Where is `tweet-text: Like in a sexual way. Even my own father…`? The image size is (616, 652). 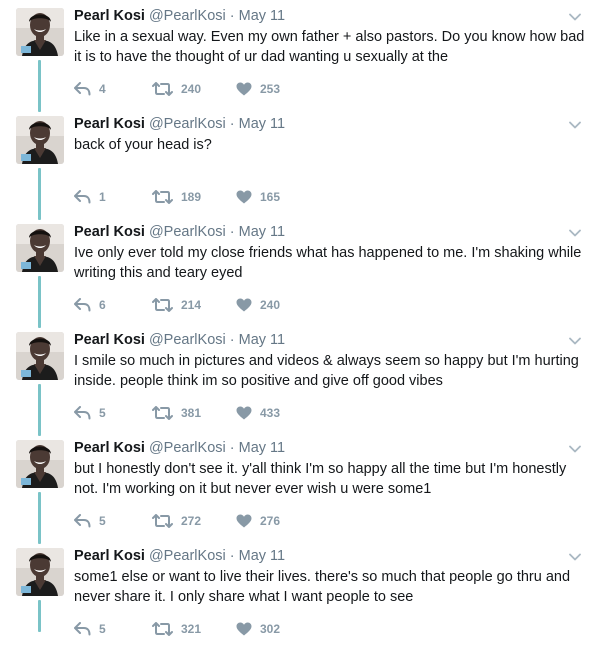
tweet-text: Like in a sexual way. Even my own father… is located at coordinates (329, 47).